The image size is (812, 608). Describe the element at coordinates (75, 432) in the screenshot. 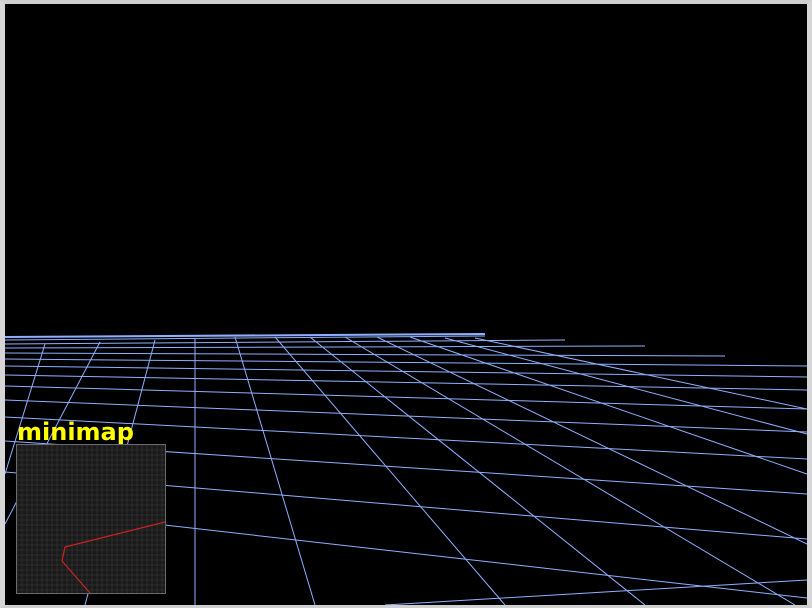

I see `minimap-label: minimap` at that location.